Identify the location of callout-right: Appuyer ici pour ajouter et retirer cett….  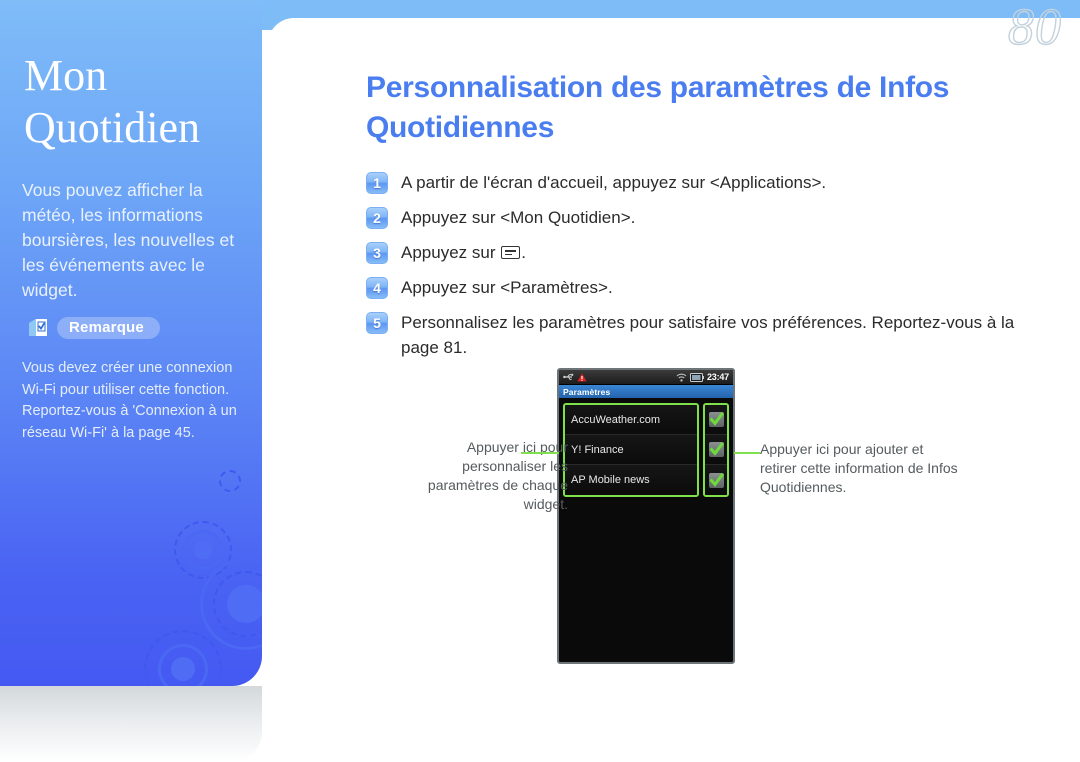
(859, 468).